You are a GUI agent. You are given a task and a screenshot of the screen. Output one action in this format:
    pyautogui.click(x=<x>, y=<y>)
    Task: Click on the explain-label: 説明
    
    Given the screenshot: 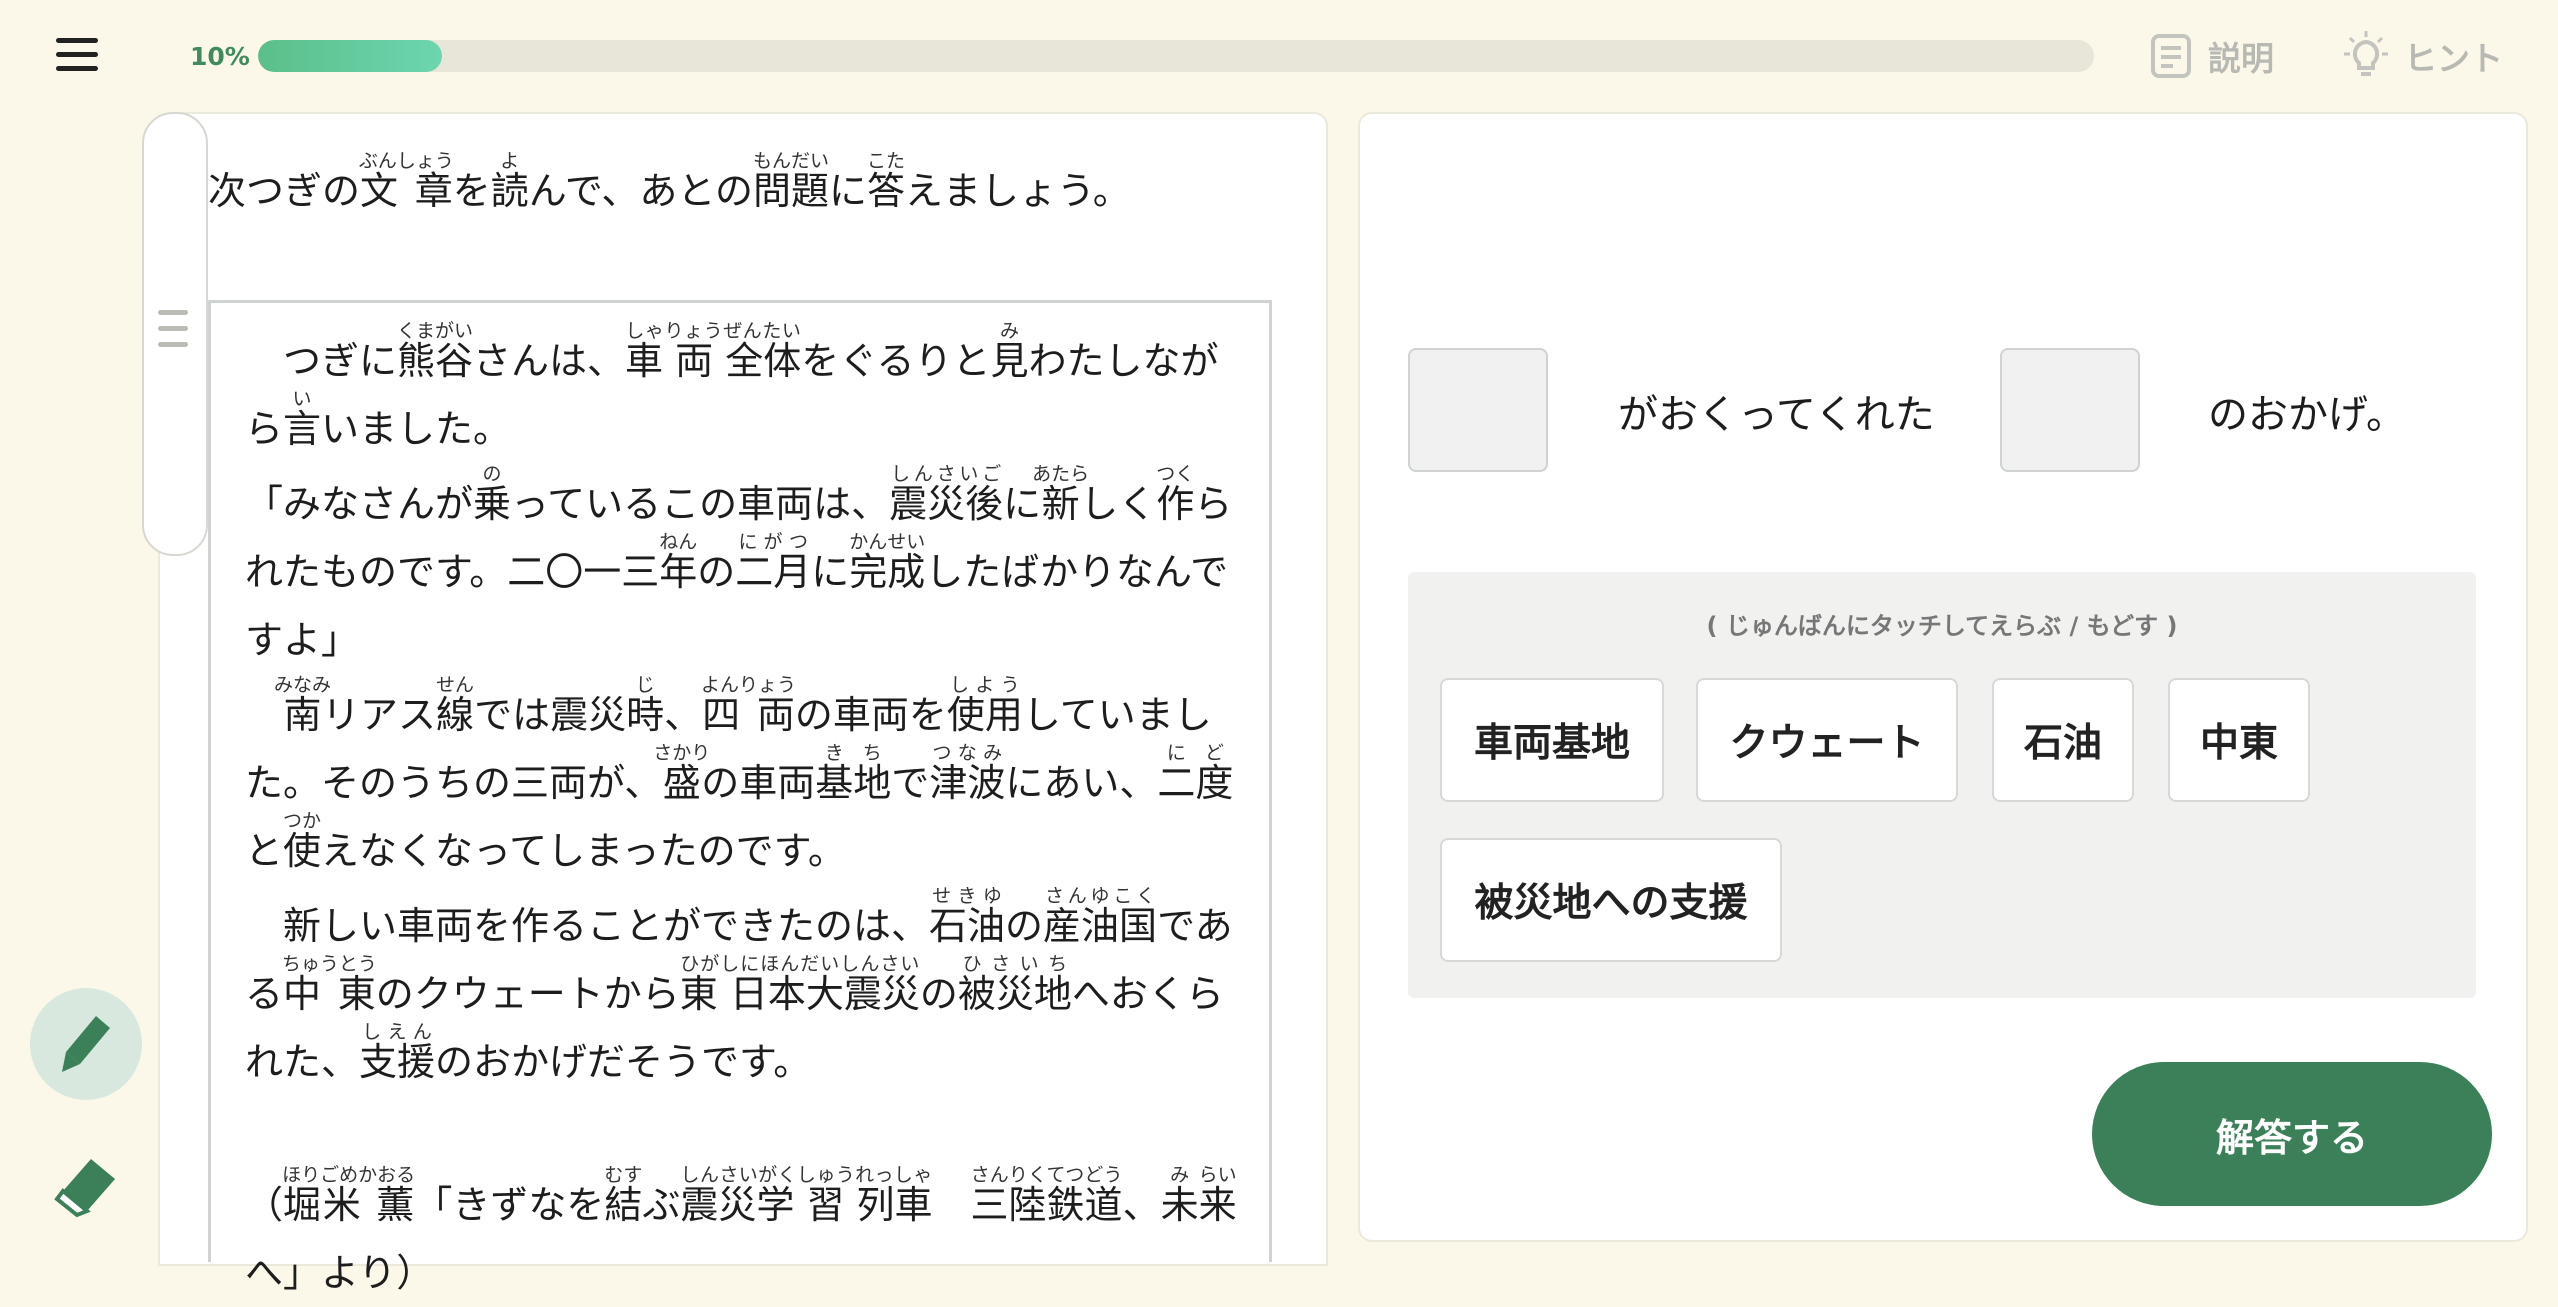 What is the action you would take?
    pyautogui.click(x=2241, y=58)
    